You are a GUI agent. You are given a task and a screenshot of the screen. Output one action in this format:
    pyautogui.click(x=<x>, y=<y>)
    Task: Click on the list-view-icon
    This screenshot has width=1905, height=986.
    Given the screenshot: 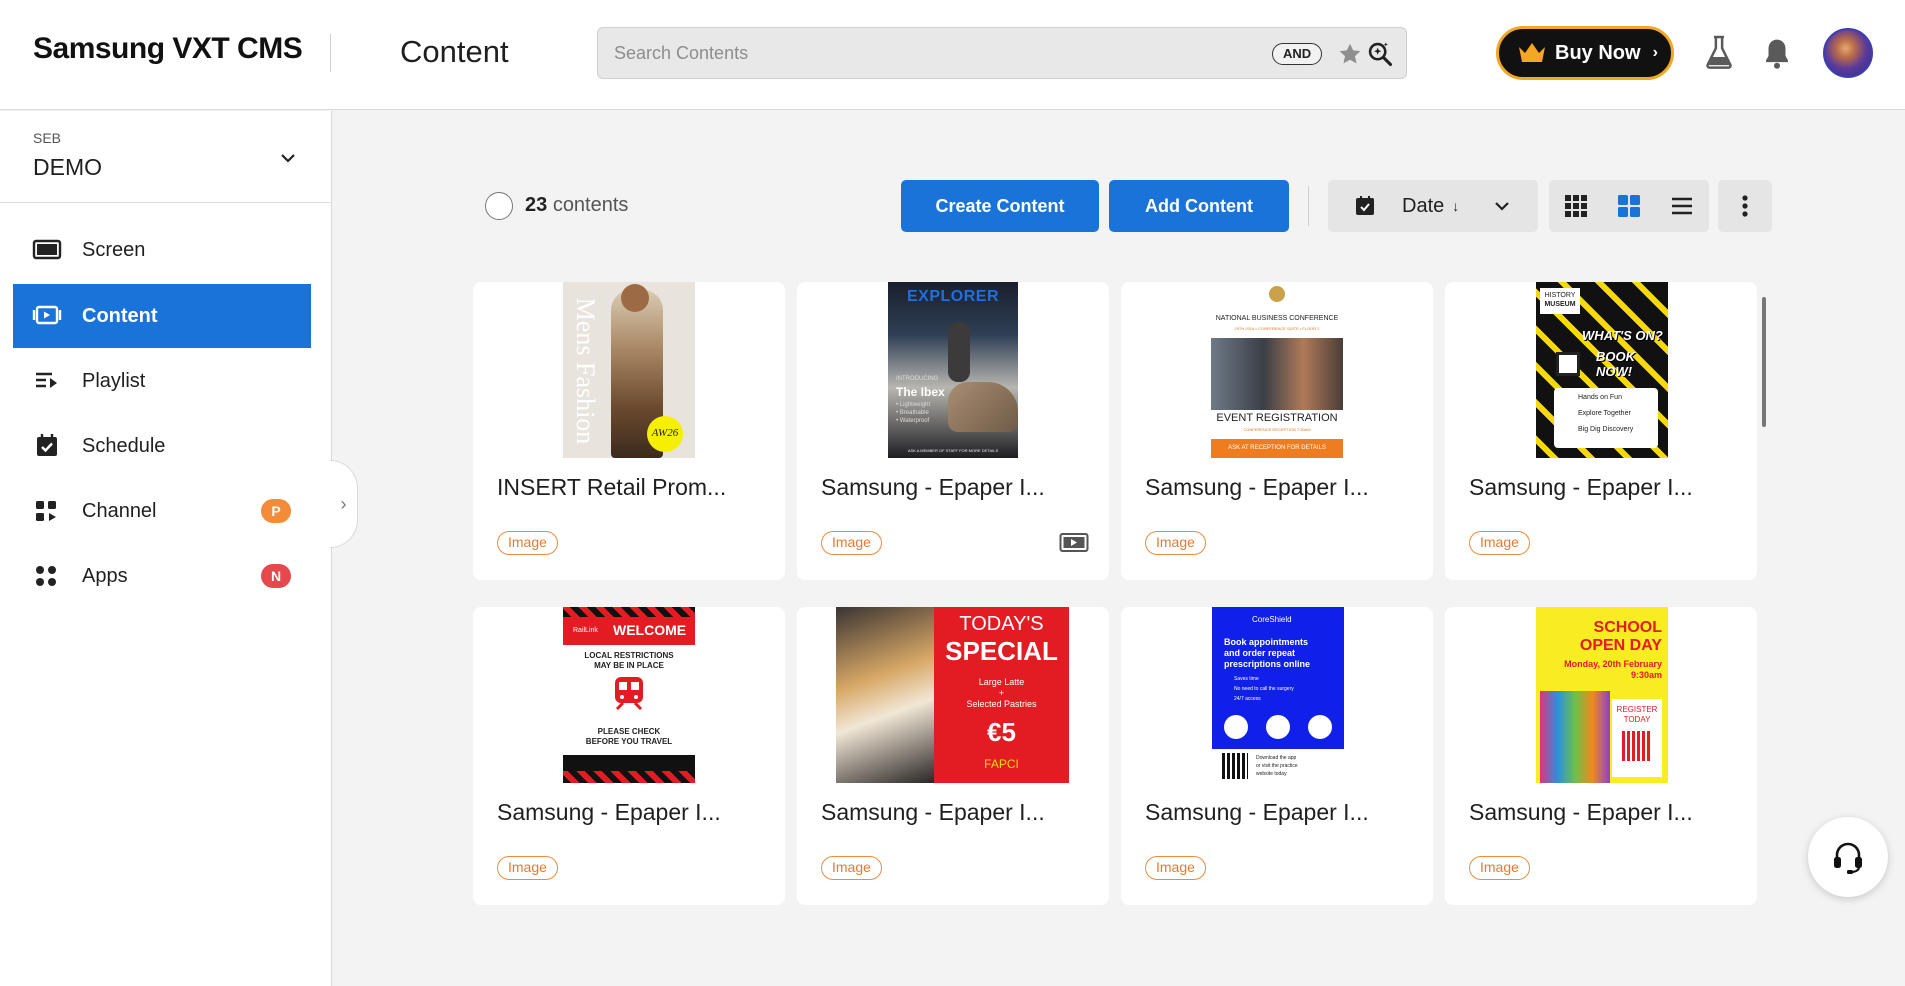 What is the action you would take?
    pyautogui.click(x=1681, y=206)
    